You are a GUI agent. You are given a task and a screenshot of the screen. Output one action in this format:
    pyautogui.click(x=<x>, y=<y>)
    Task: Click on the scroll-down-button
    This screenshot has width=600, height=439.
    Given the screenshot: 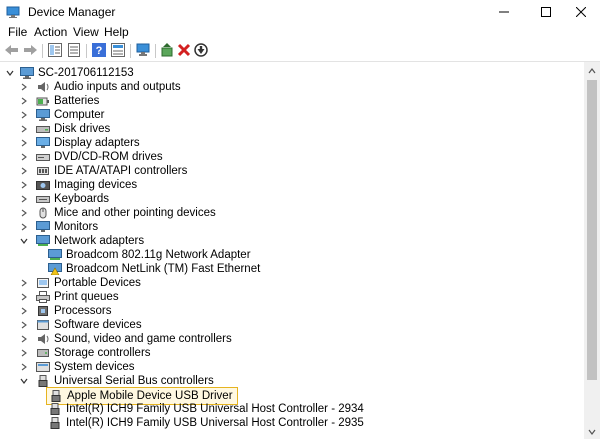 What is the action you would take?
    pyautogui.click(x=592, y=431)
    